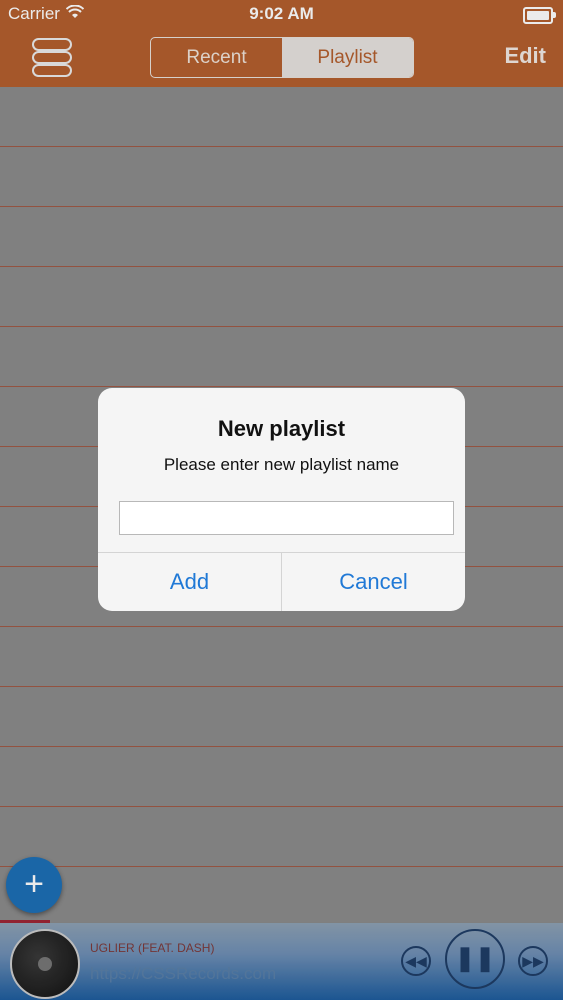 Image resolution: width=563 pixels, height=1000 pixels. I want to click on cancel-button: Cancel, so click(373, 582).